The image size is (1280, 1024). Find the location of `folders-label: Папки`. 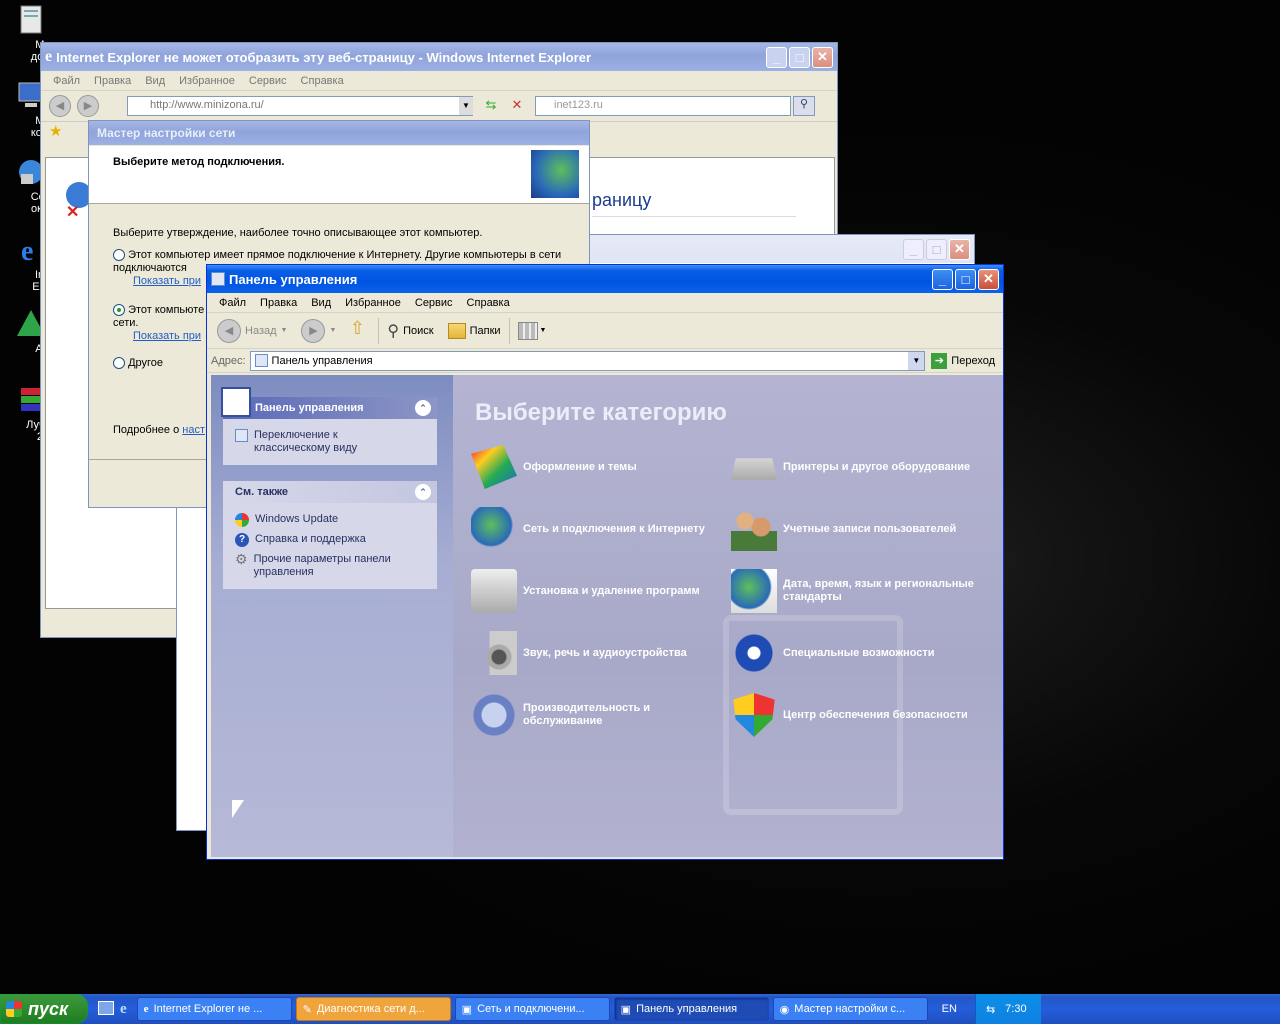

folders-label: Папки is located at coordinates (485, 330).